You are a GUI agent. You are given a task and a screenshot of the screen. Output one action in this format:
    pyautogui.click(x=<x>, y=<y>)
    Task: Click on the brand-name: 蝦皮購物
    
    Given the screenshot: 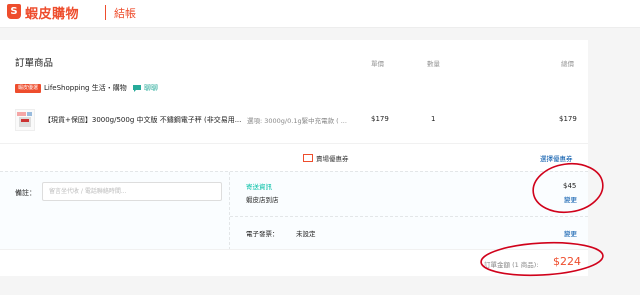 What is the action you would take?
    pyautogui.click(x=52, y=12)
    